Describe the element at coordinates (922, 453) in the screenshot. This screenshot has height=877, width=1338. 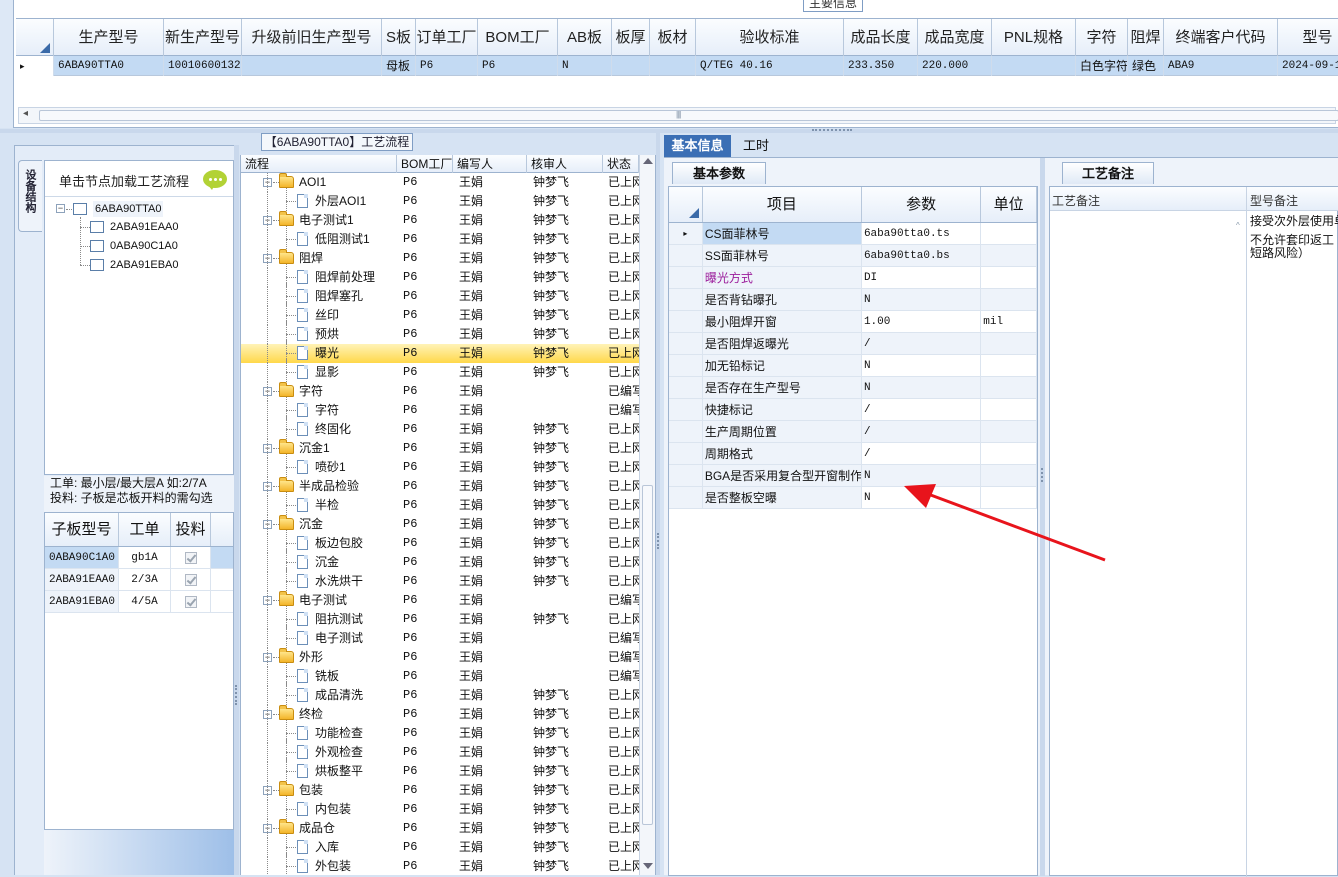
I see `param-value: /` at that location.